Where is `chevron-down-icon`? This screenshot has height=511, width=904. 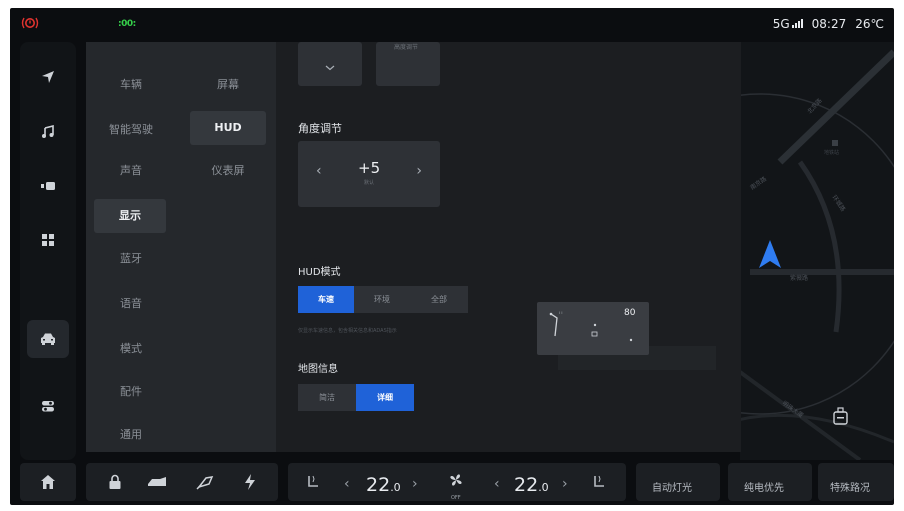
chevron-down-icon is located at coordinates (330, 68).